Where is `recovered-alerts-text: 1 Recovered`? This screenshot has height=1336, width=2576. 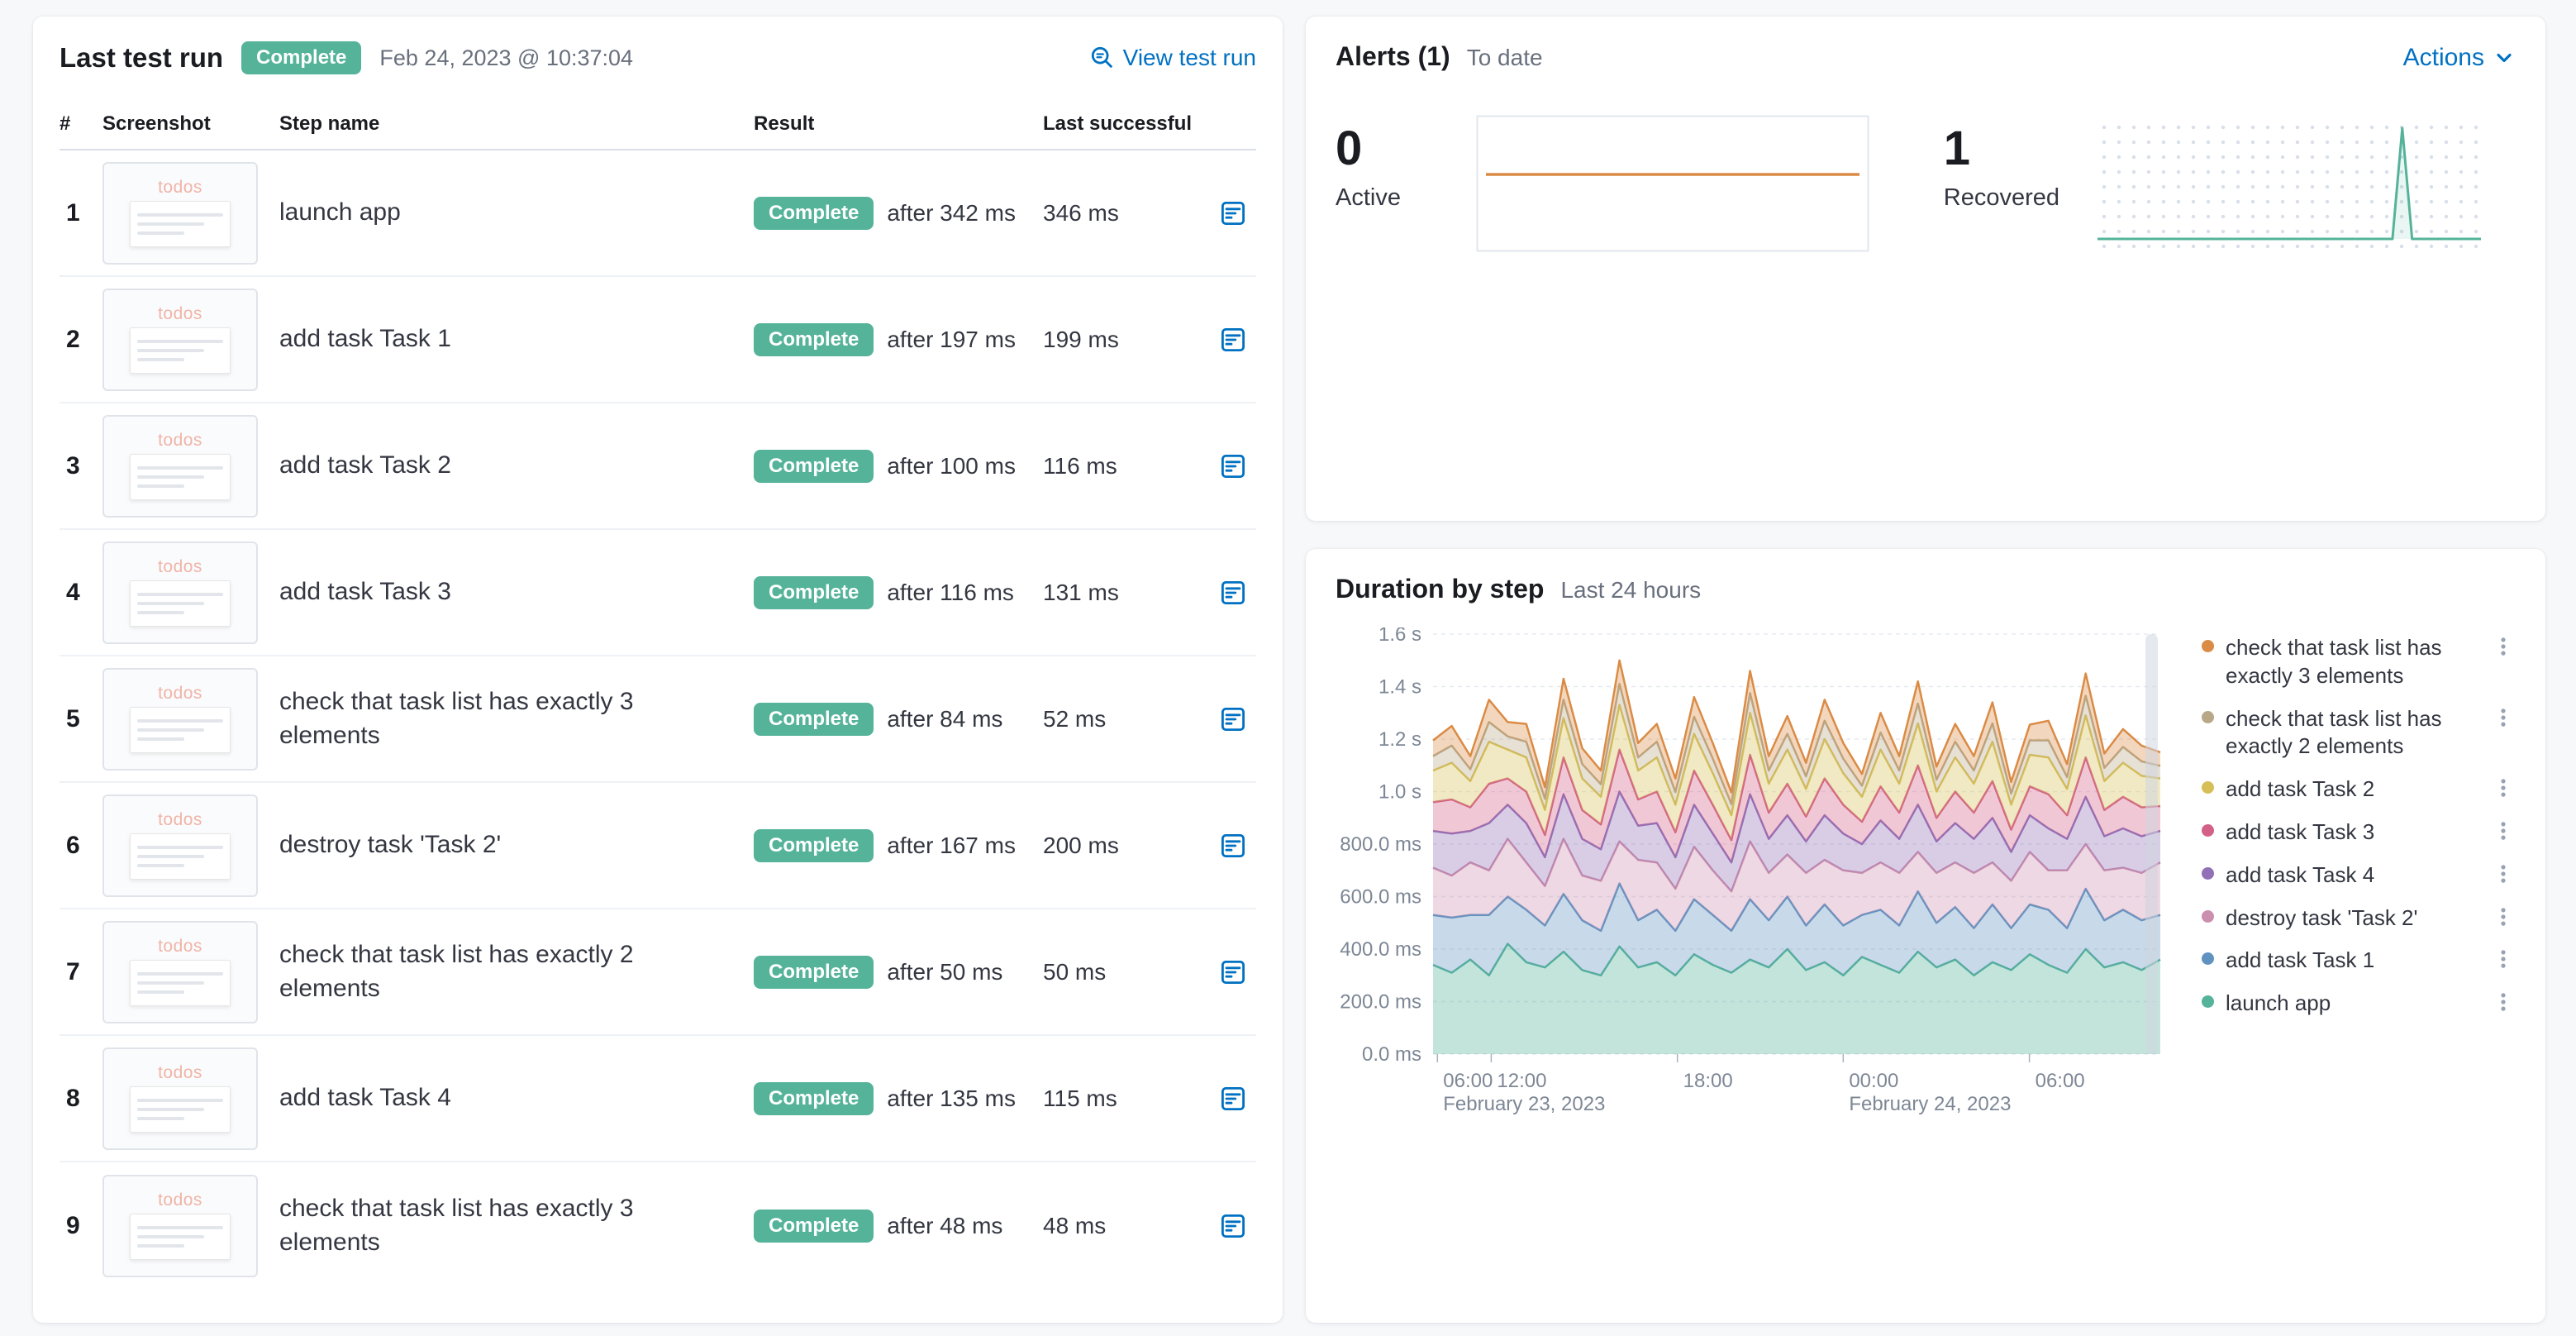 recovered-alerts-text: 1 Recovered is located at coordinates (2002, 163).